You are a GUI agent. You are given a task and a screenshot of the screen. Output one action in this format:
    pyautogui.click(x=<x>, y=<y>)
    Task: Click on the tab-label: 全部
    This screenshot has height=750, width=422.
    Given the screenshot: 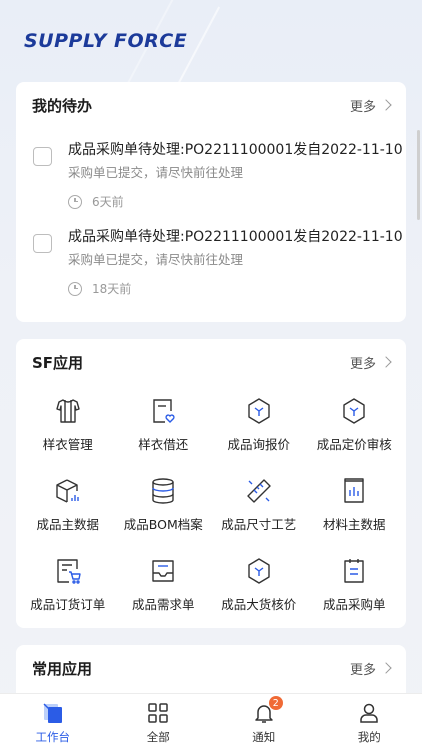 What is the action you would take?
    pyautogui.click(x=158, y=737)
    